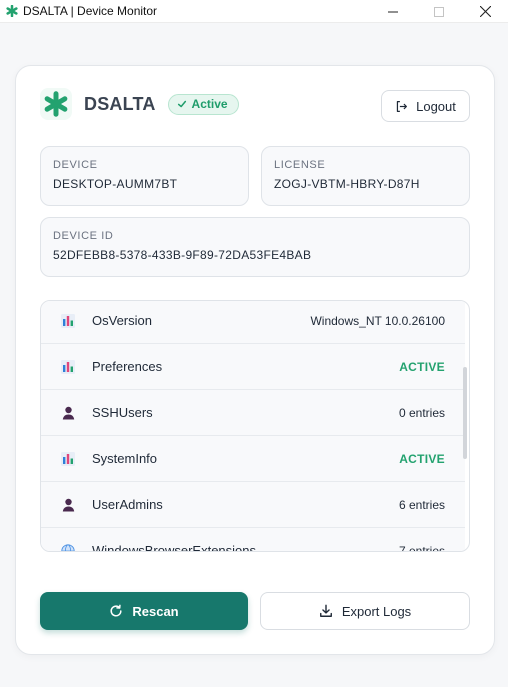 This screenshot has width=508, height=687. Describe the element at coordinates (253, 367) in the screenshot. I see `list-item: Preferences ACTIVE` at that location.